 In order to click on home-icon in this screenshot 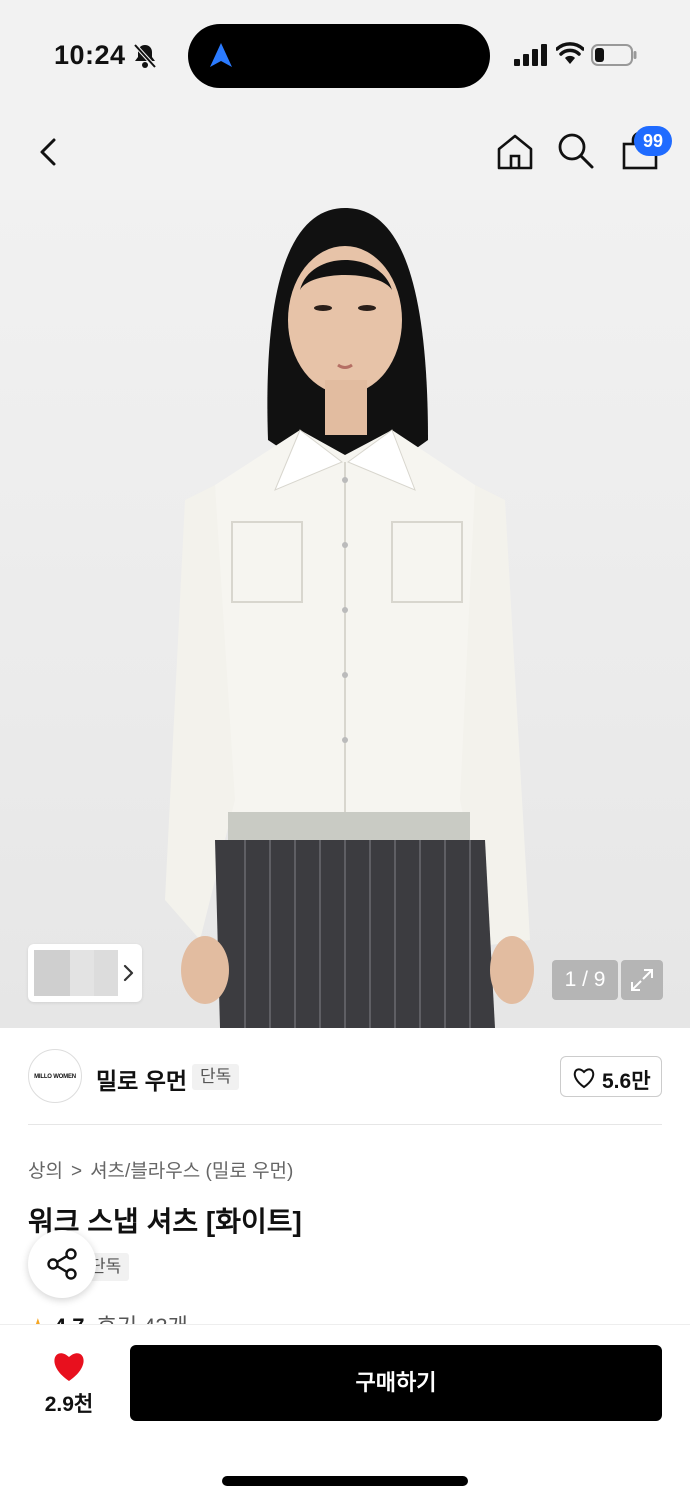, I will do `click(515, 152)`.